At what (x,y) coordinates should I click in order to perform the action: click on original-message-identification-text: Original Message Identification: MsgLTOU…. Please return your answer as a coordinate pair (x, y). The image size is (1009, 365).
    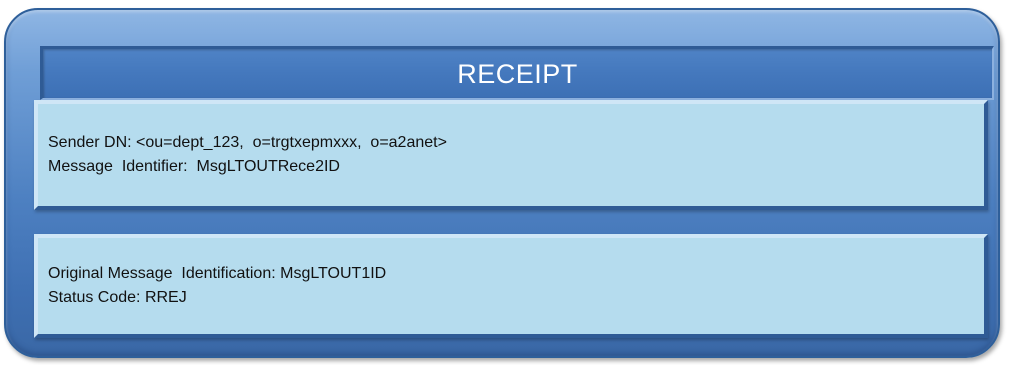
    Looking at the image, I should click on (217, 273).